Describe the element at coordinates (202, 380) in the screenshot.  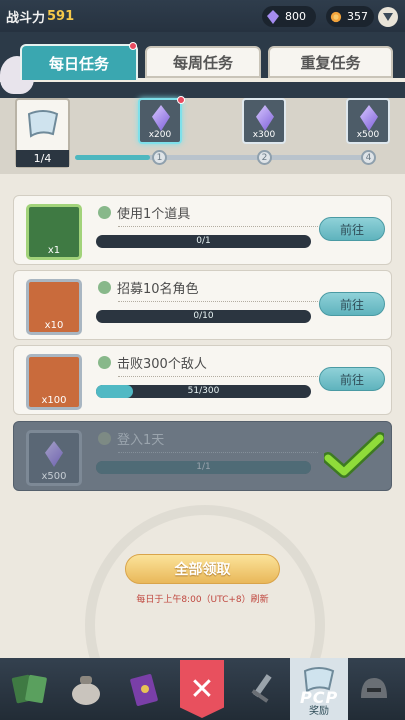
I see `task-card: x100 击败300个敌人 51/300 前往` at that location.